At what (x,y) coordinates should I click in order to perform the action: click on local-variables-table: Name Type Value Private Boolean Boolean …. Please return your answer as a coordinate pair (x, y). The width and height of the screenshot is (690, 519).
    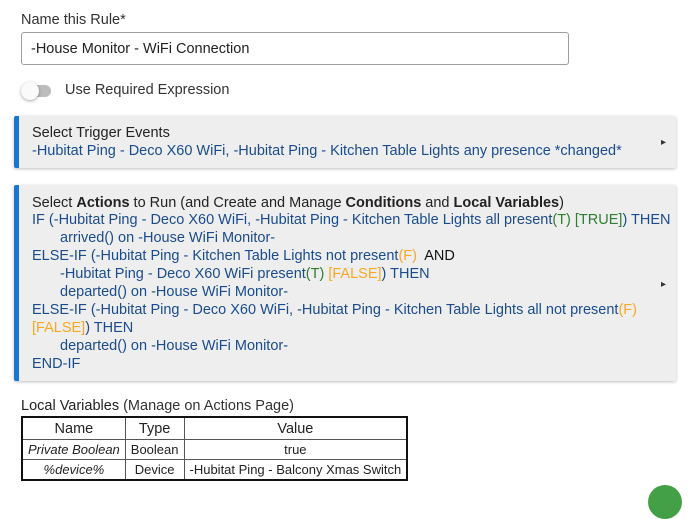
    Looking at the image, I should click on (215, 448).